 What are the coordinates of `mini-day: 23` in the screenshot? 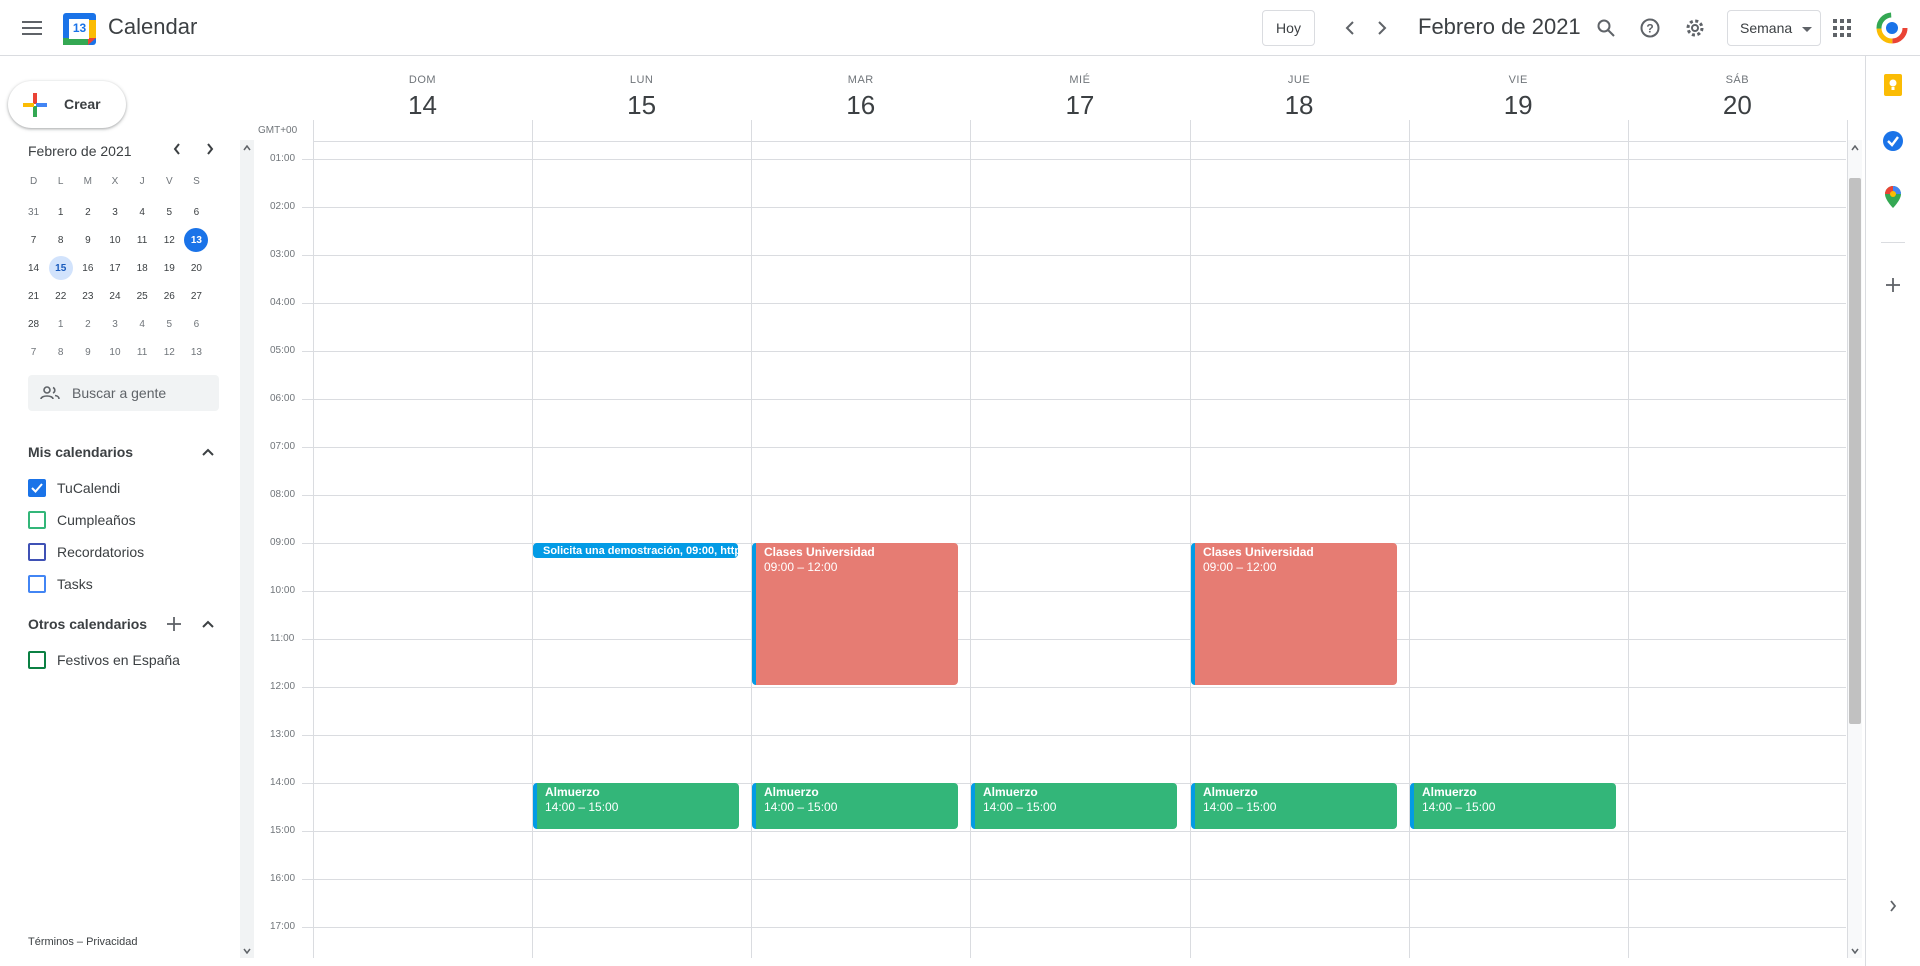 It's located at (87, 296).